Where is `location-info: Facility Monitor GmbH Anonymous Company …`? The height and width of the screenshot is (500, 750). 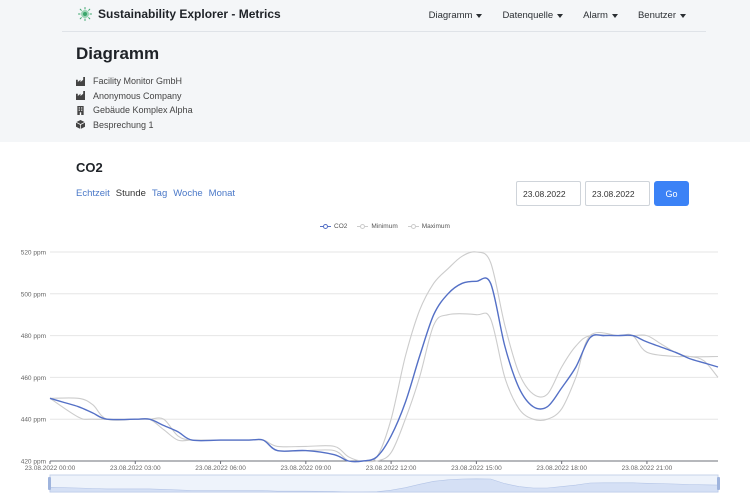 location-info: Facility Monitor GmbH Anonymous Company … is located at coordinates (134, 103).